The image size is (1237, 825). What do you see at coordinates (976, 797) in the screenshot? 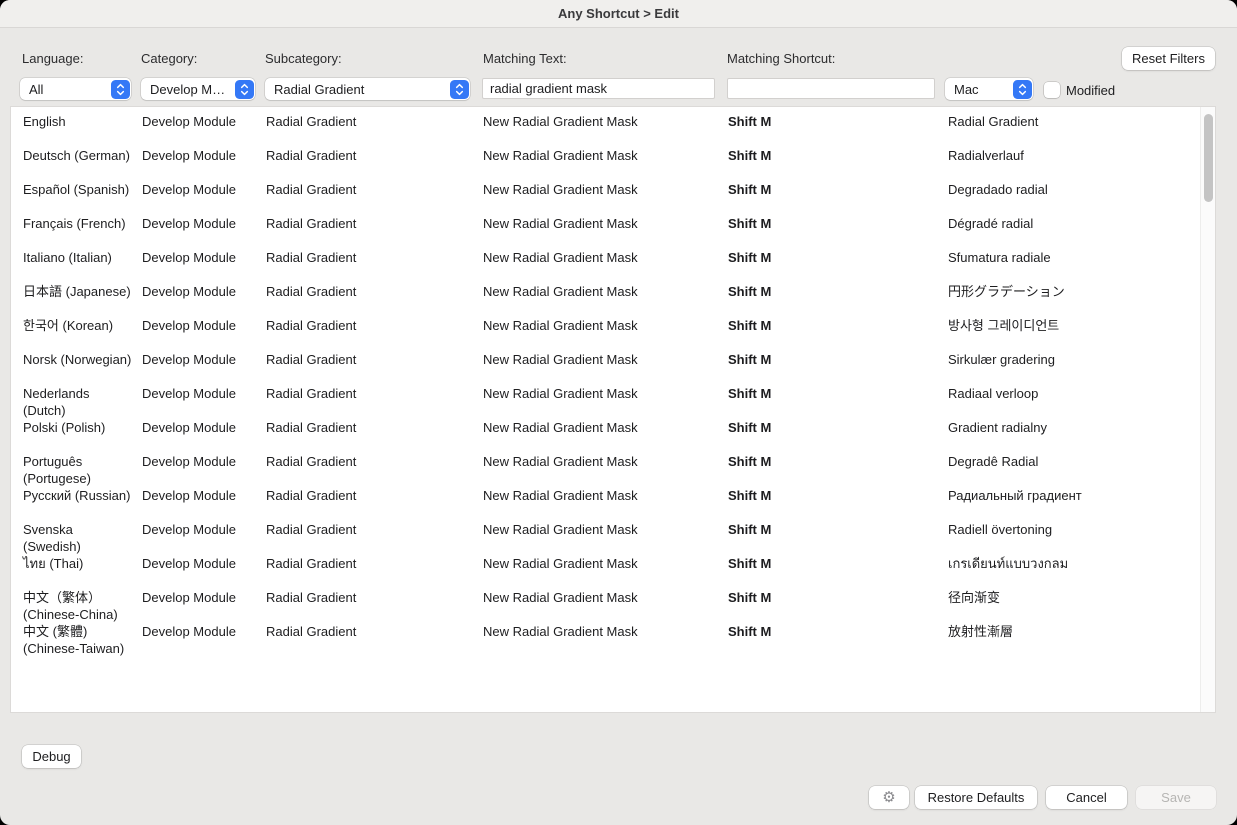
I see `restore-defaults-button: Restore Defaults` at bounding box center [976, 797].